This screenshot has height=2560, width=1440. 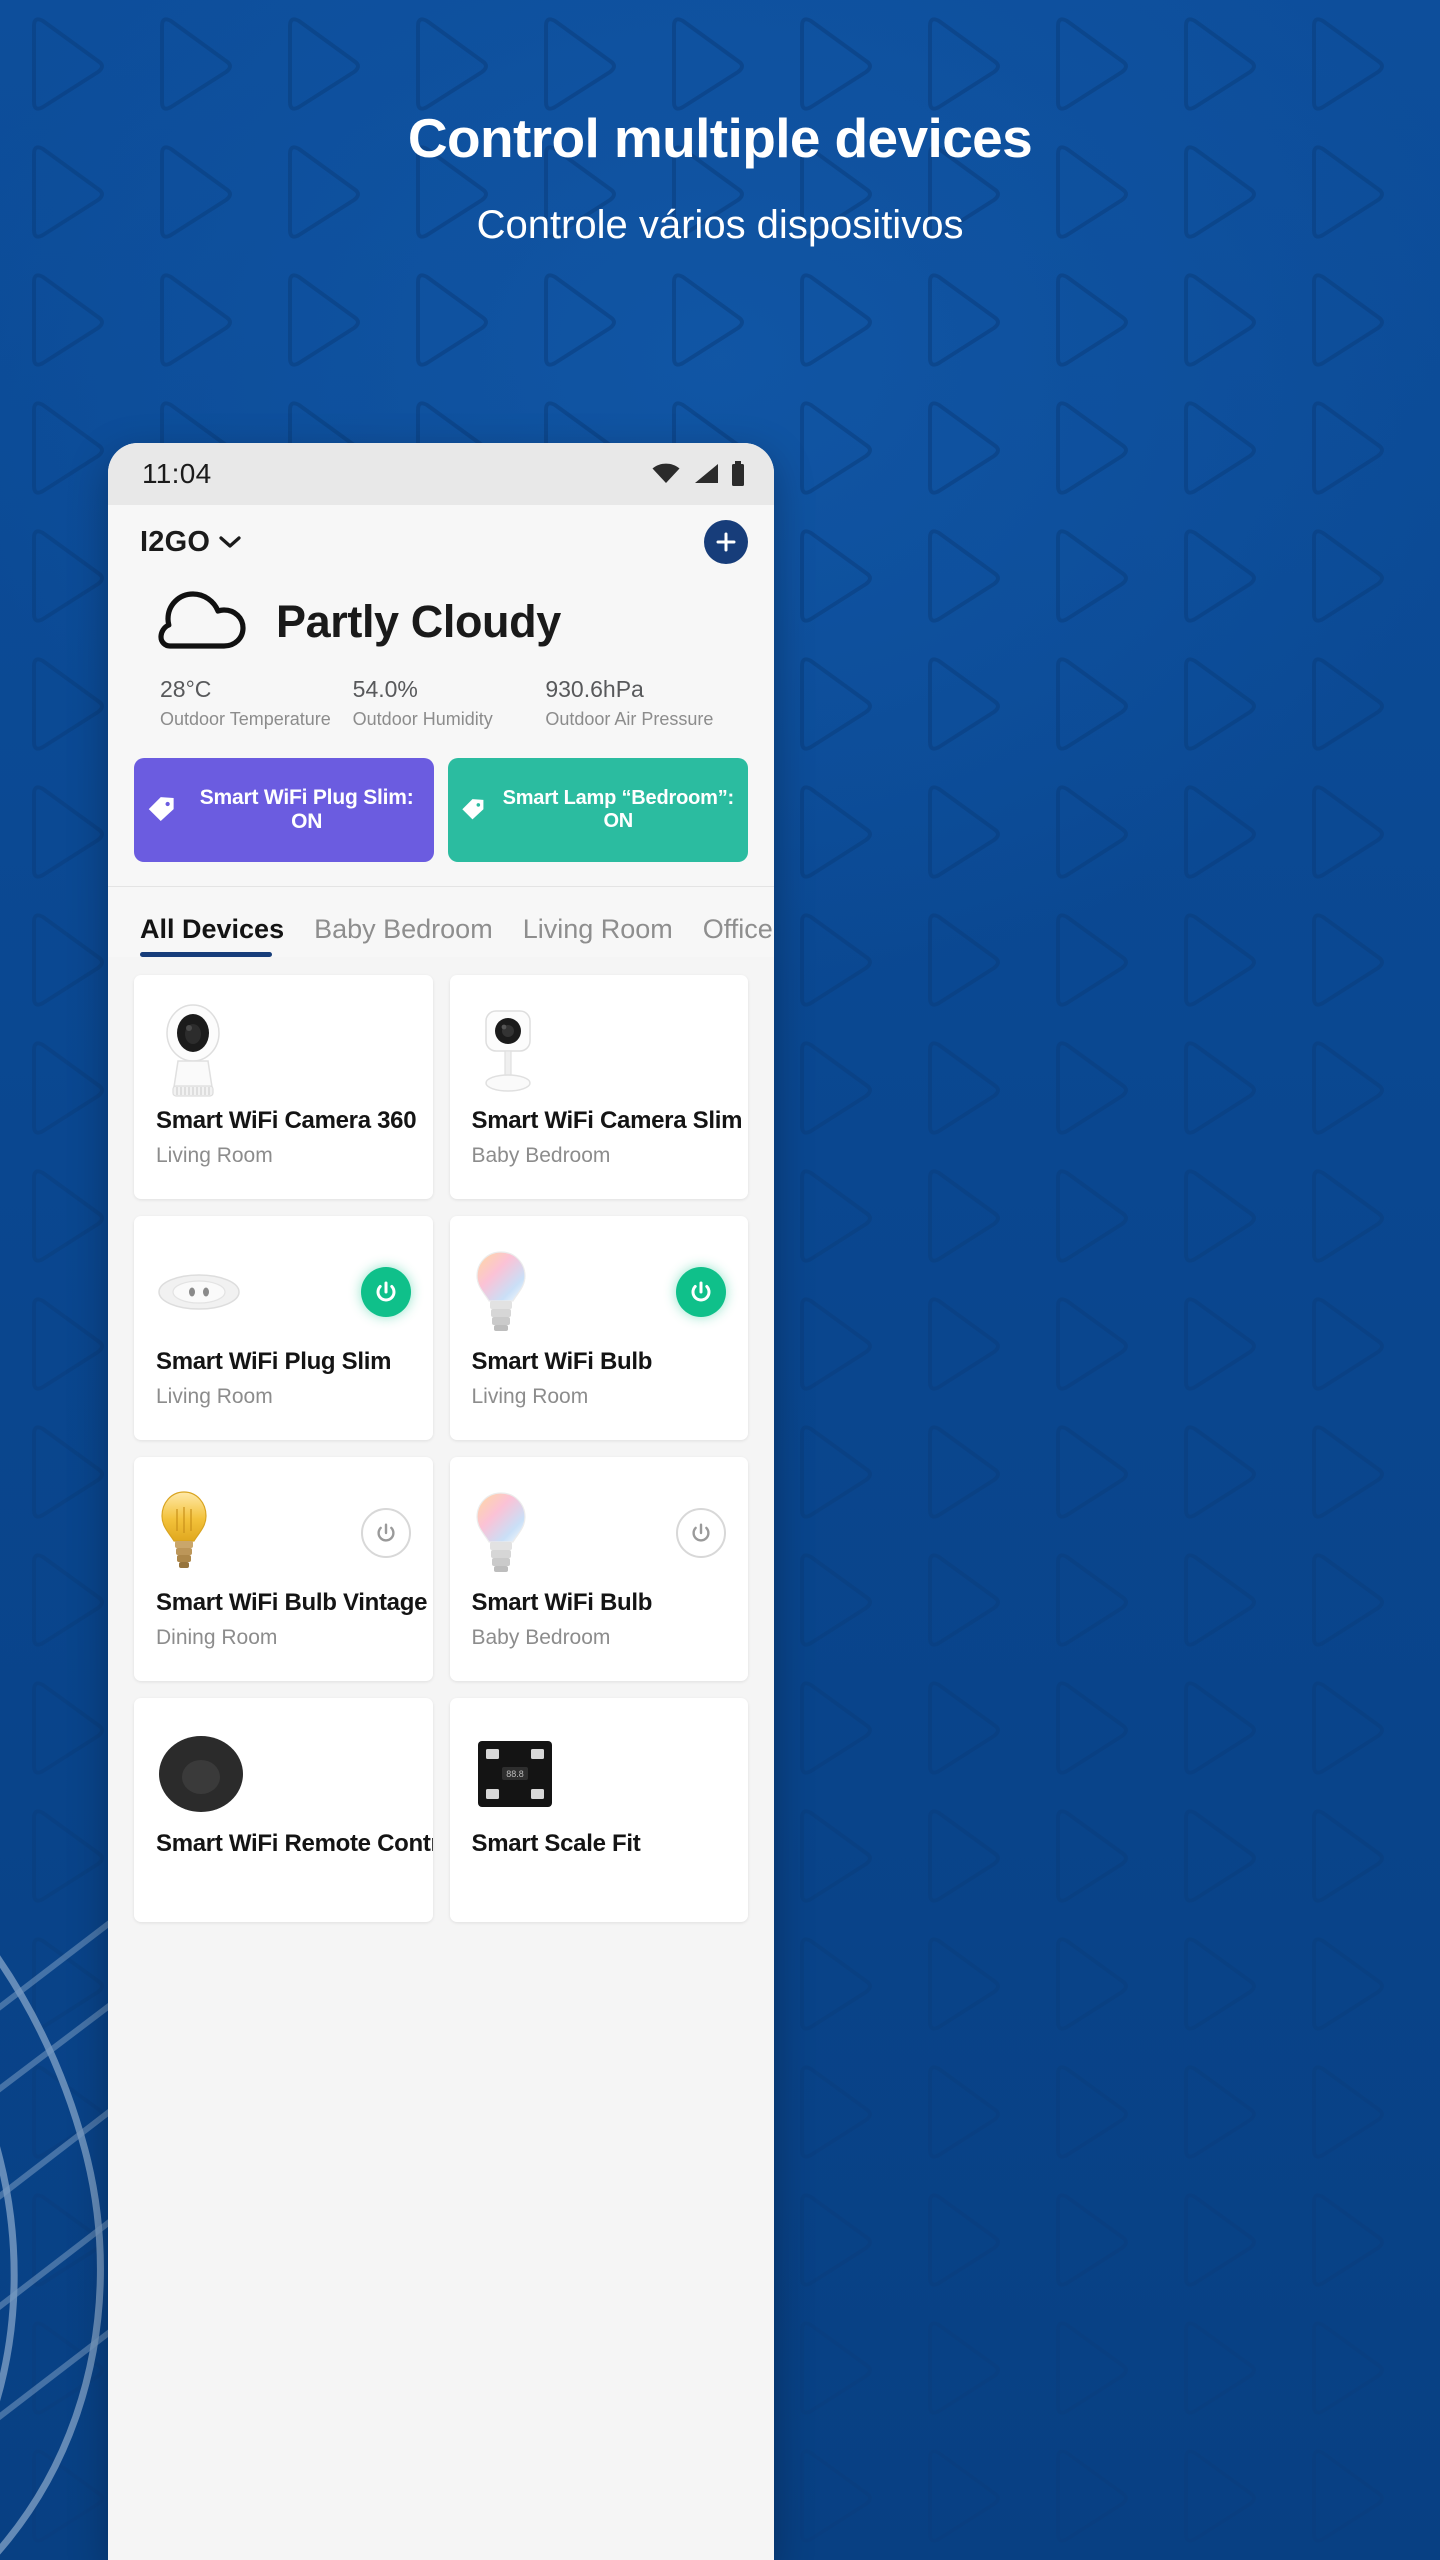 I want to click on weather-stat-label: Outdoor Humidity, so click(x=422, y=718).